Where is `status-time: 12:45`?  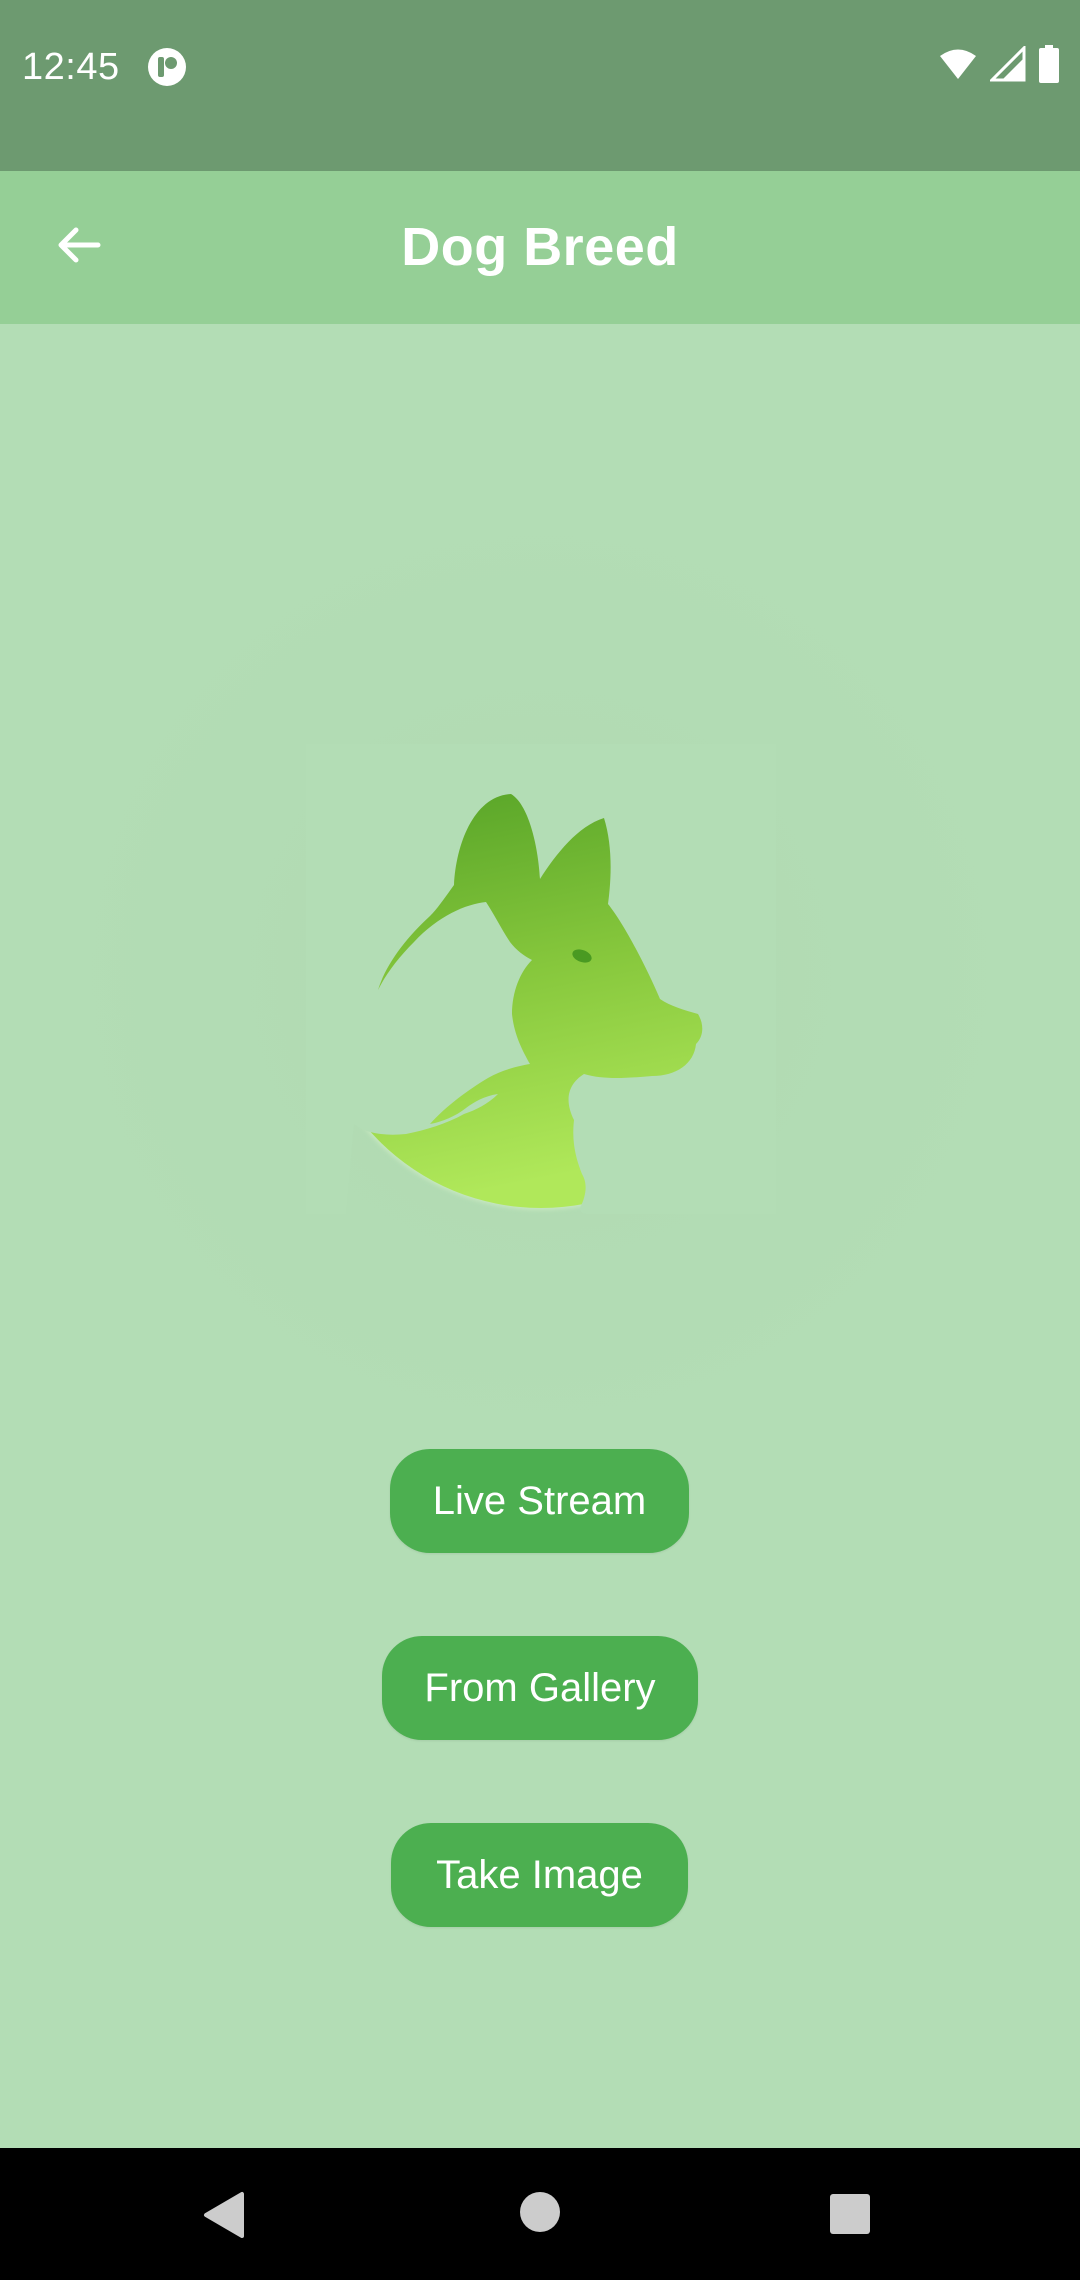 status-time: 12:45 is located at coordinates (71, 67).